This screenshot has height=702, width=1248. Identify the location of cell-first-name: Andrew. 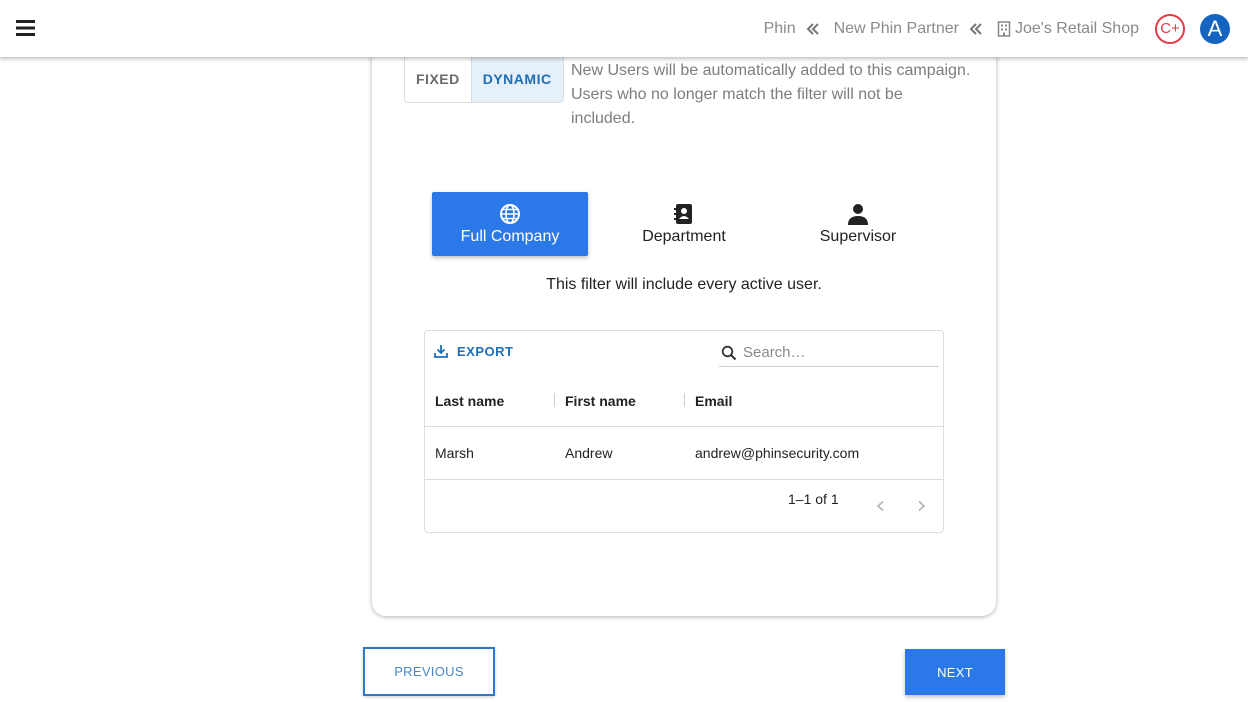
(589, 453).